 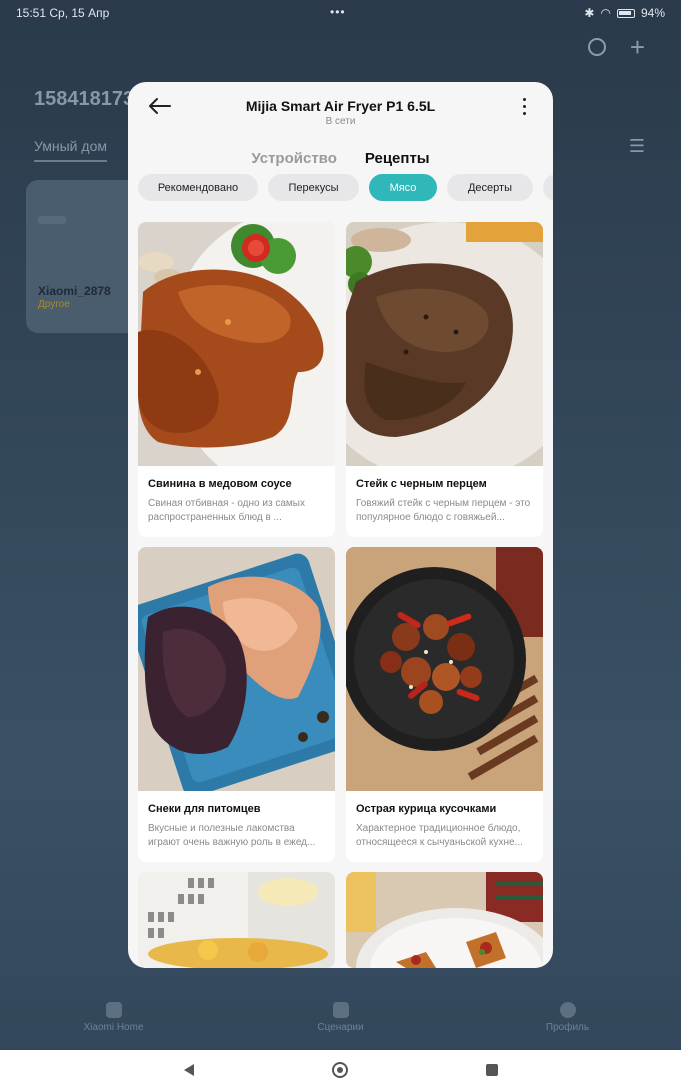 I want to click on chip-snacks: Перекусы, so click(x=313, y=187).